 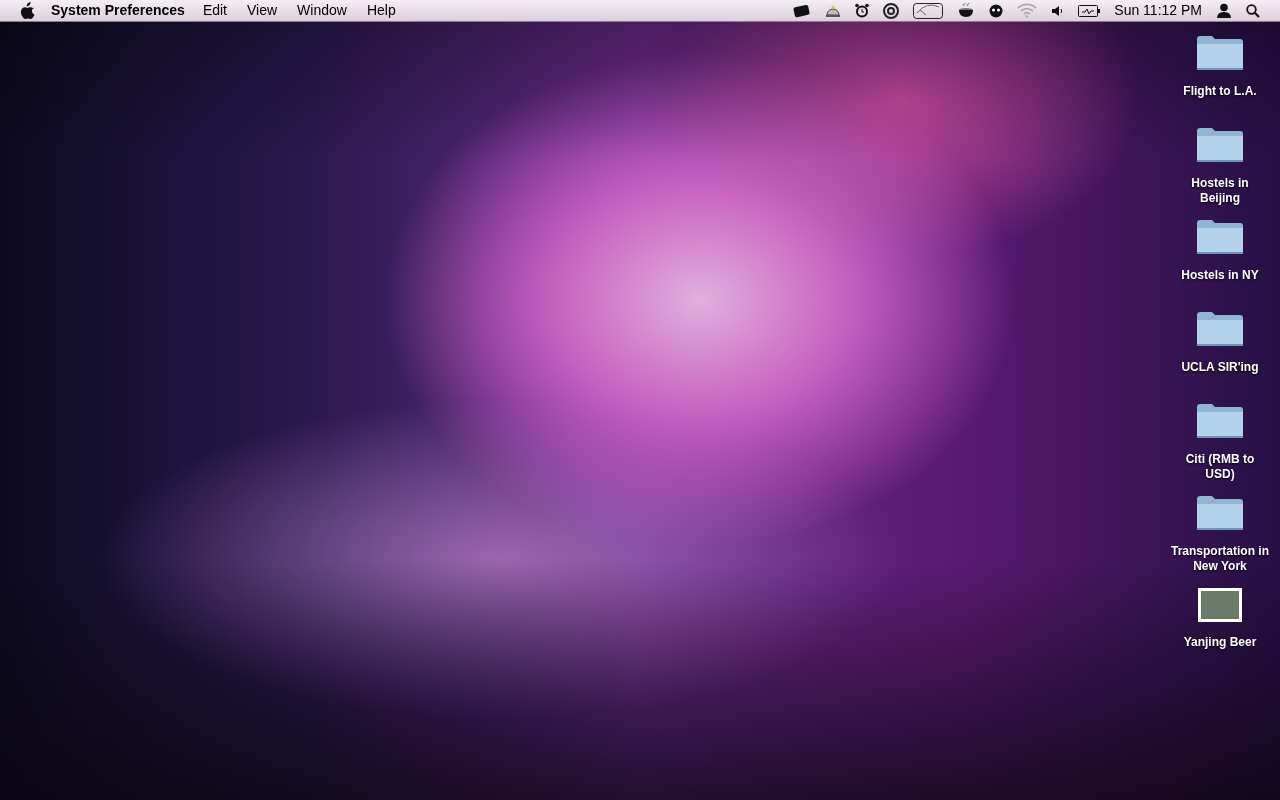 I want to click on speaker-icon, so click(x=1058, y=10).